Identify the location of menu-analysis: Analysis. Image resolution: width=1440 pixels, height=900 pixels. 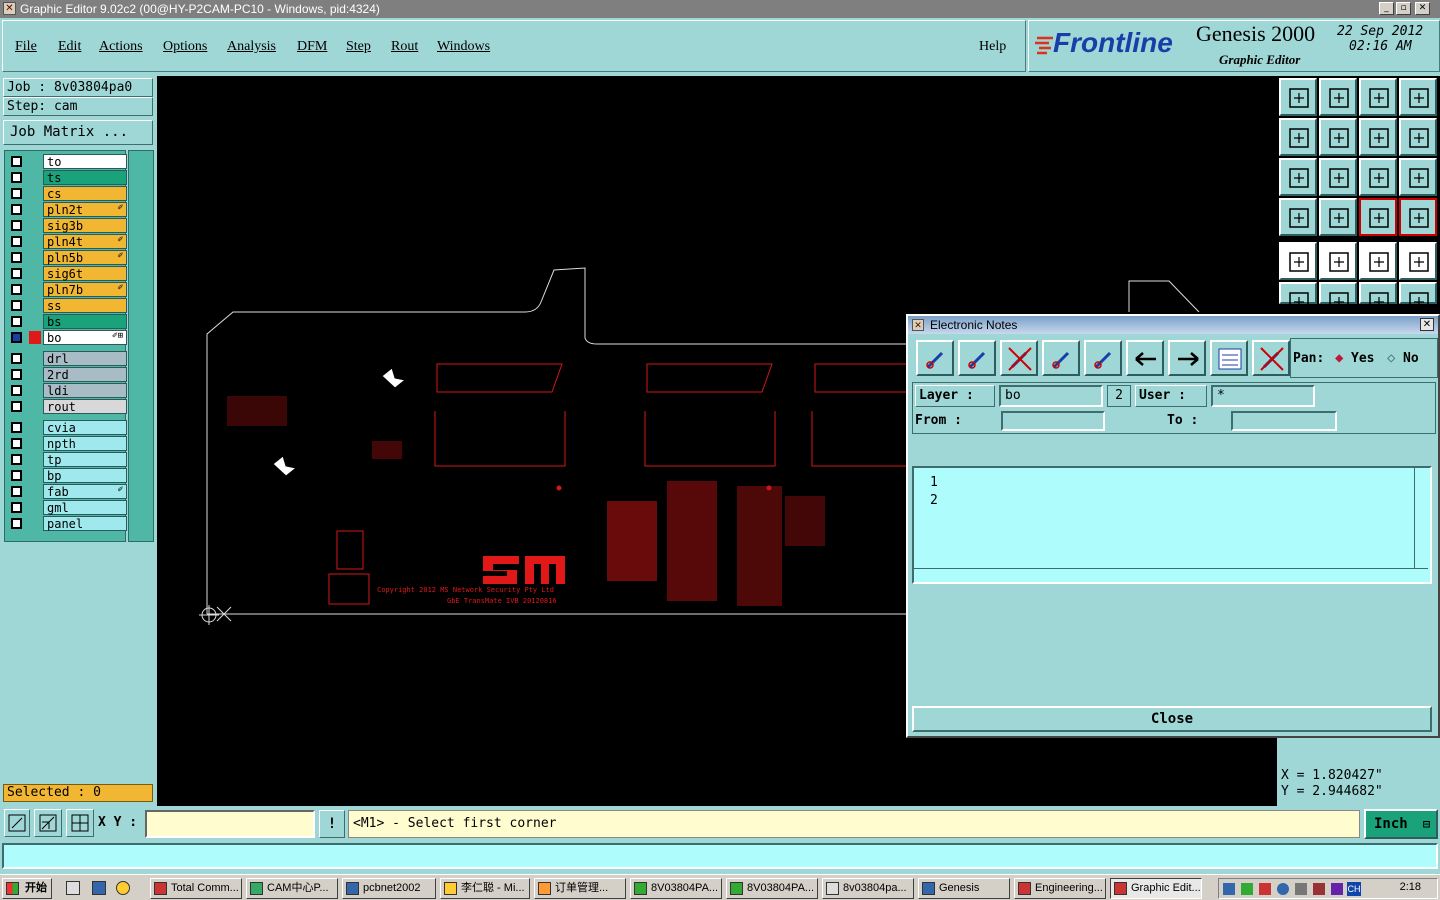
(251, 47).